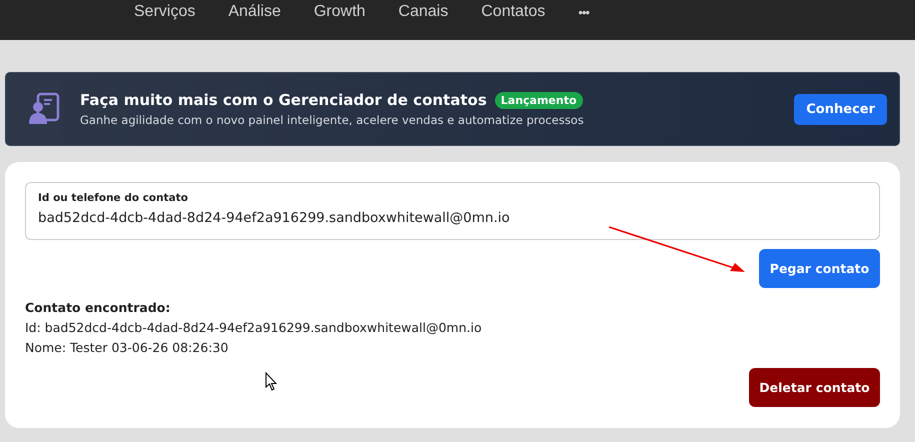  I want to click on banner-title: Faça muito mais com o Gerenciador de contatos, so click(283, 100).